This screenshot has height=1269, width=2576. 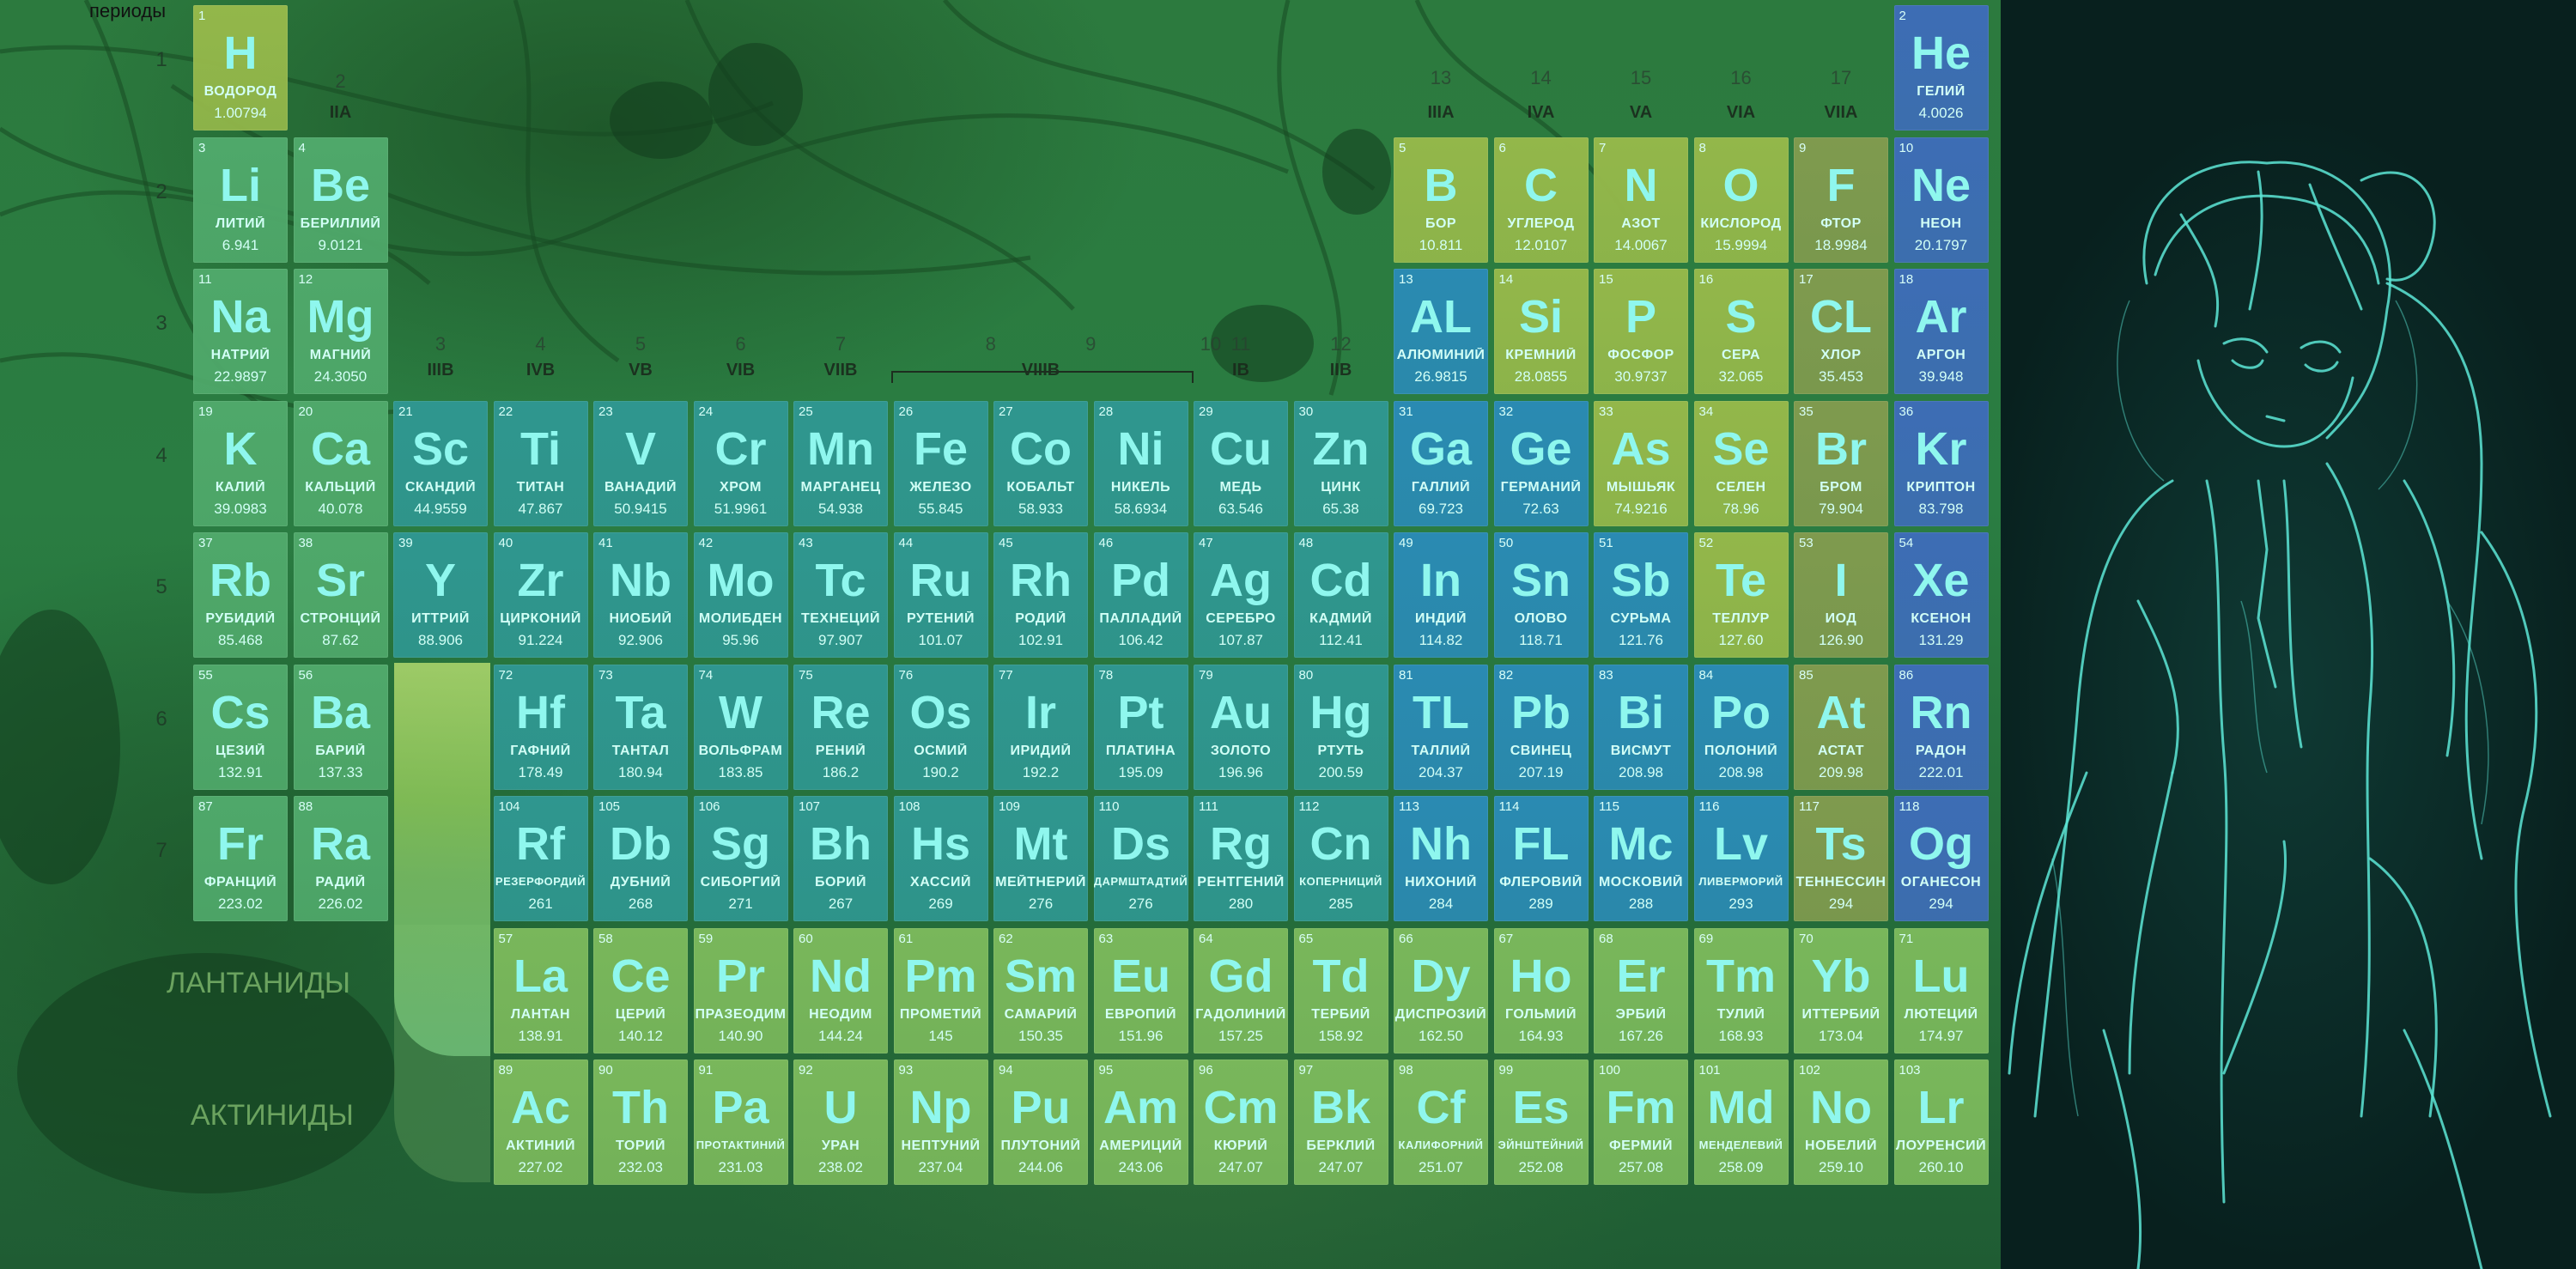 I want to click on element-symbol: Ni, so click(x=1140, y=448).